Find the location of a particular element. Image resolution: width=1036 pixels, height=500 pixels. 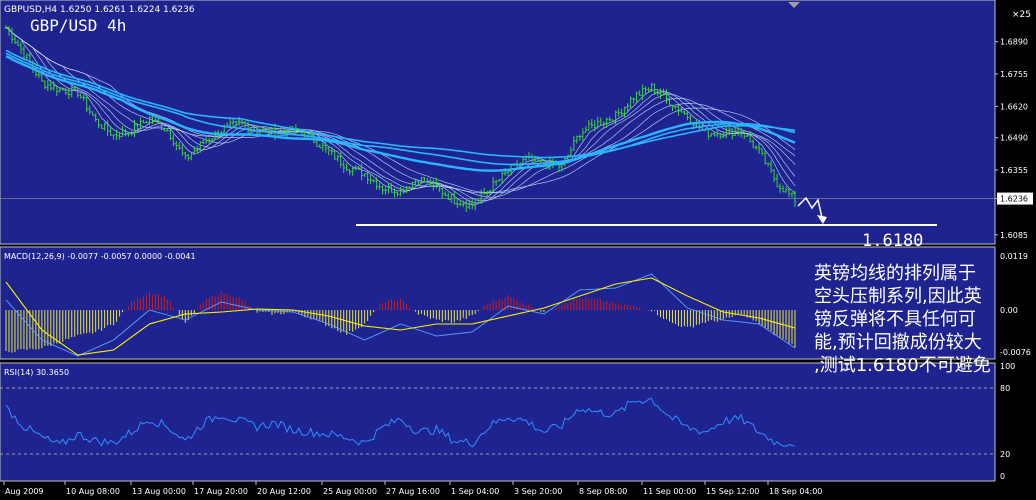

price-tick-label: 1.6755 is located at coordinates (1014, 74).